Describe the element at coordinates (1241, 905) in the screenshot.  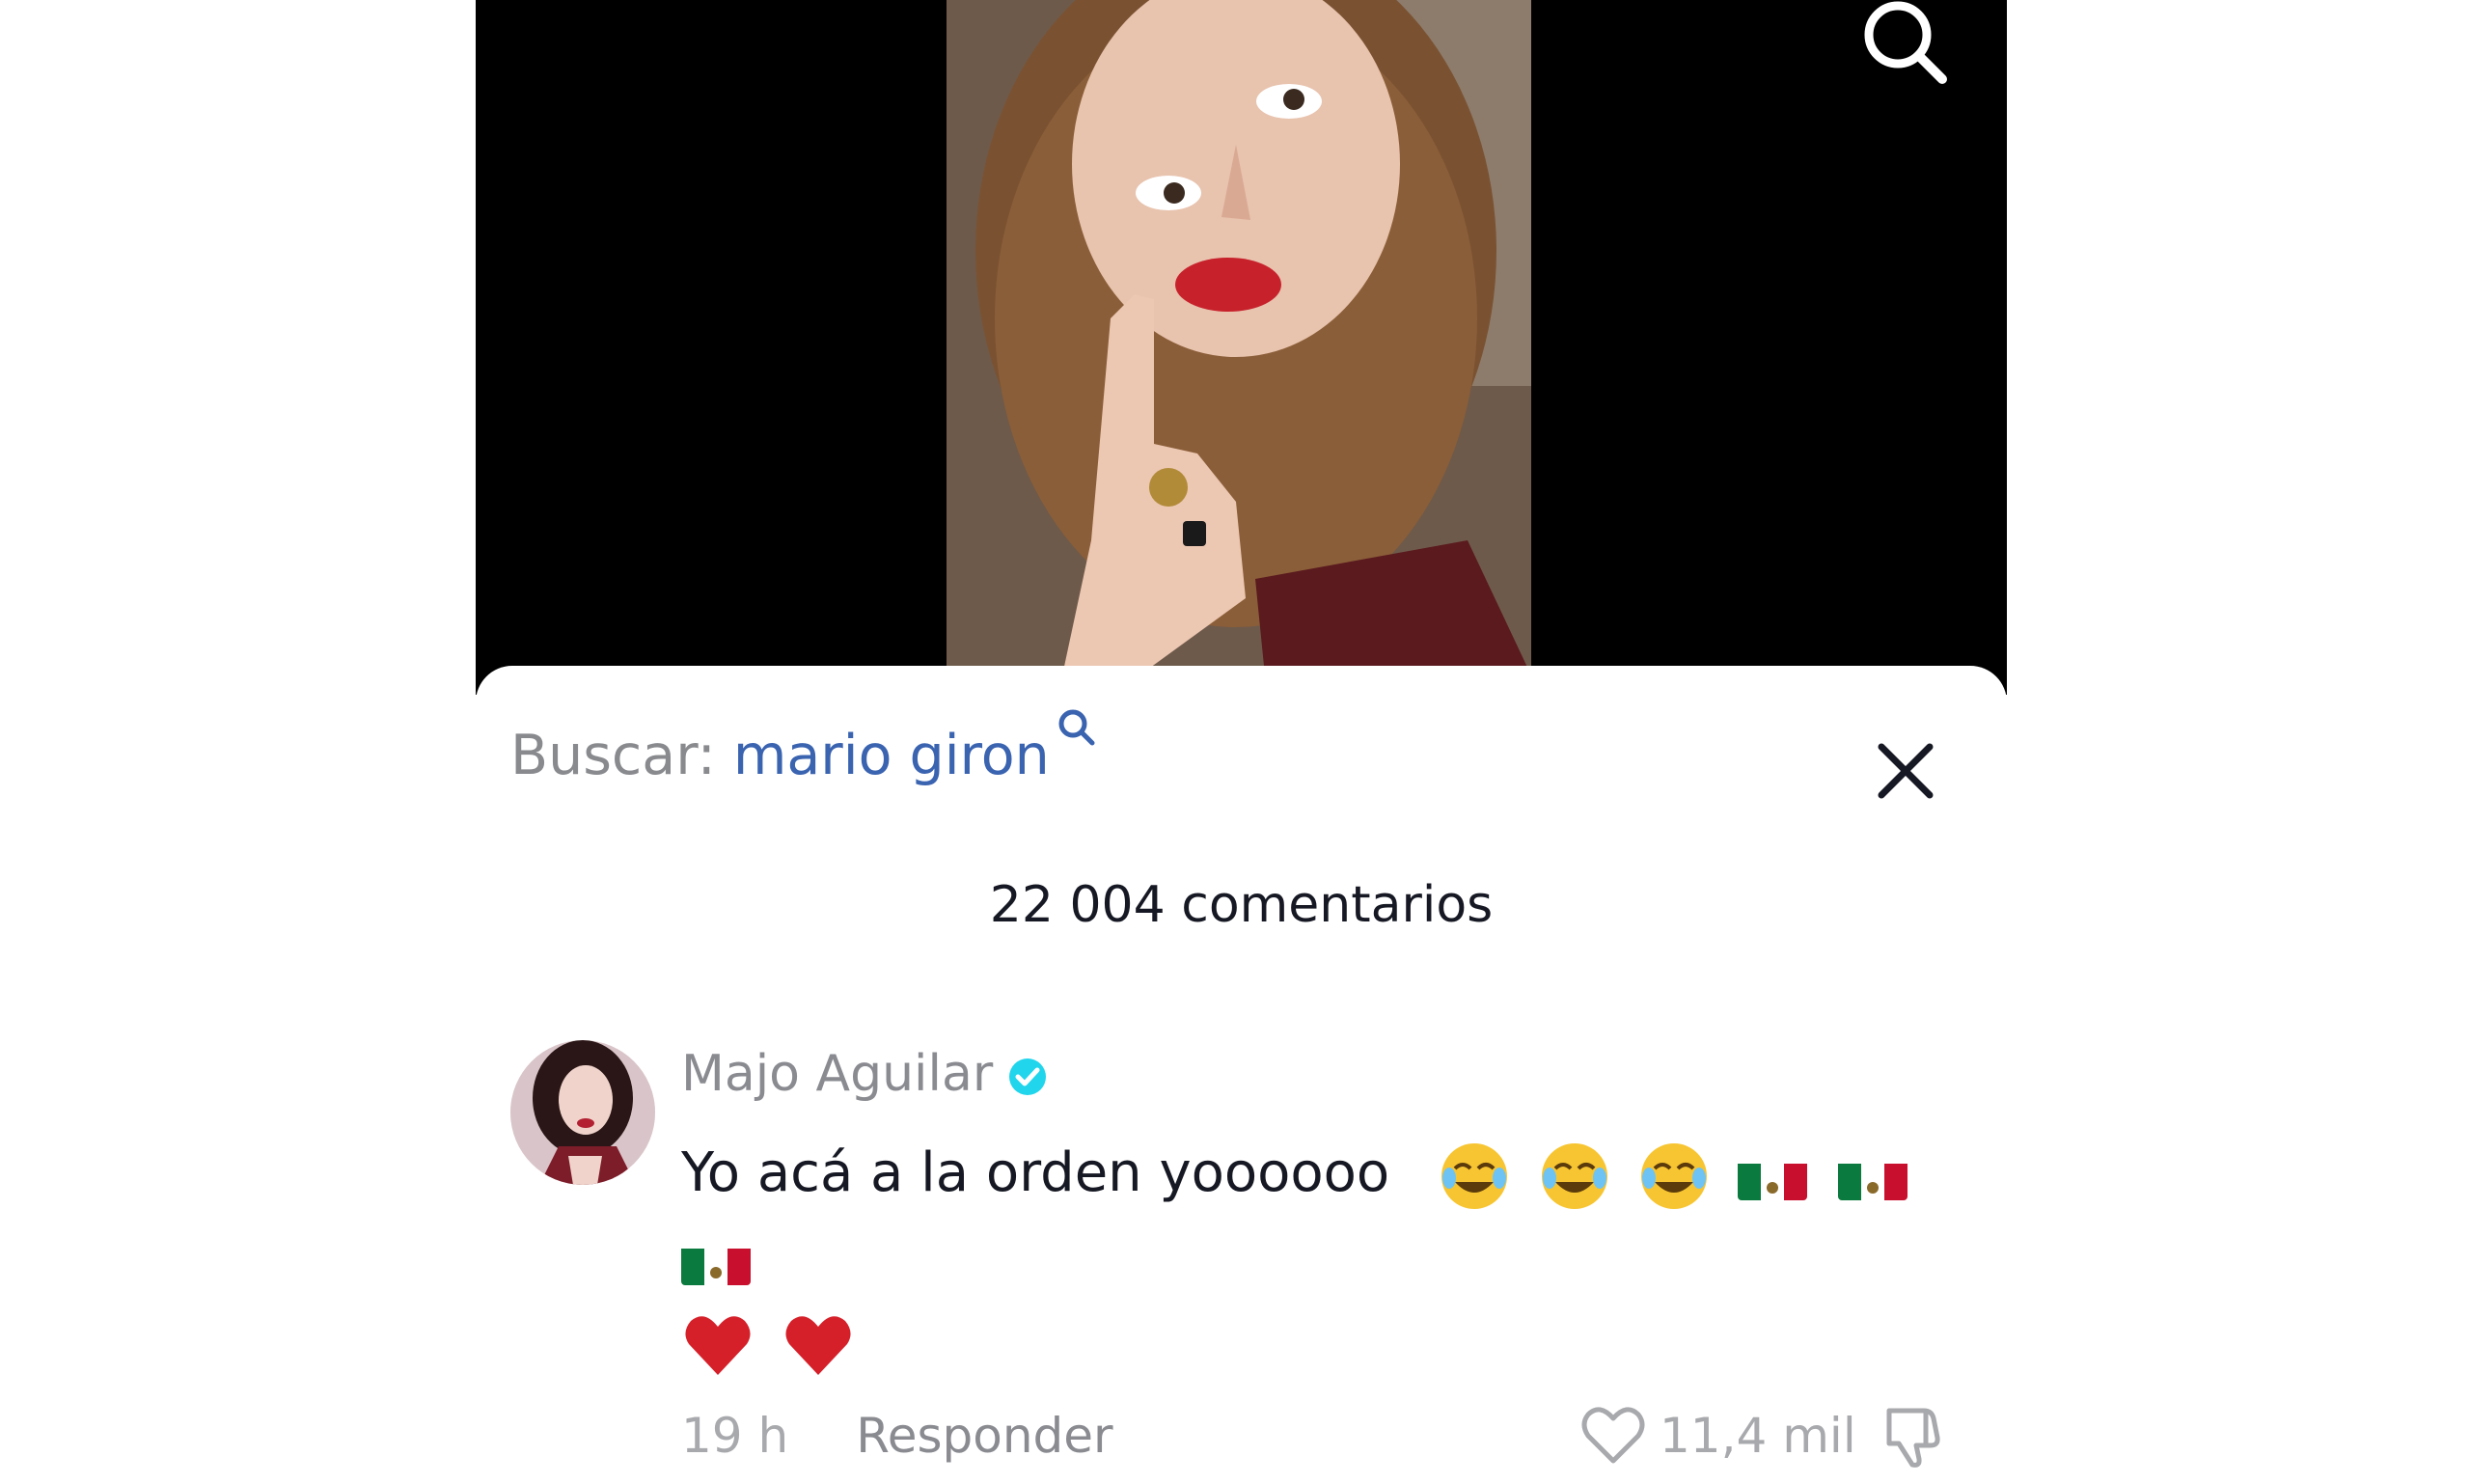
I see `comment-count: 22 004 comentarios` at that location.